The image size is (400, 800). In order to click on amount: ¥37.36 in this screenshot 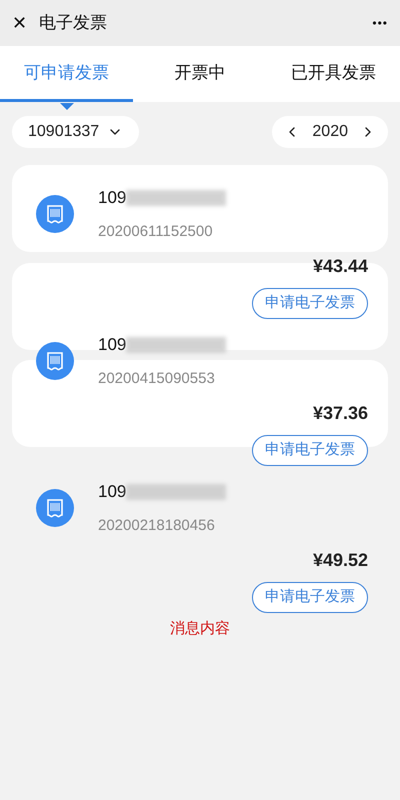, I will do `click(340, 413)`.